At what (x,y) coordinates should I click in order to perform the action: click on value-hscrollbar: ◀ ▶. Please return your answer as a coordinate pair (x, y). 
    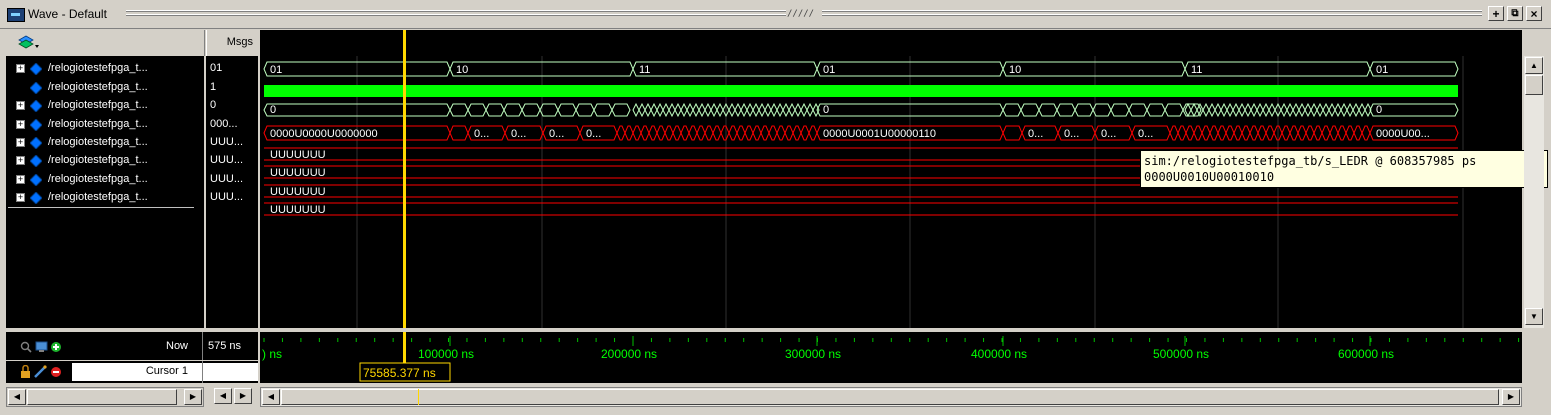
    Looking at the image, I should click on (232, 397).